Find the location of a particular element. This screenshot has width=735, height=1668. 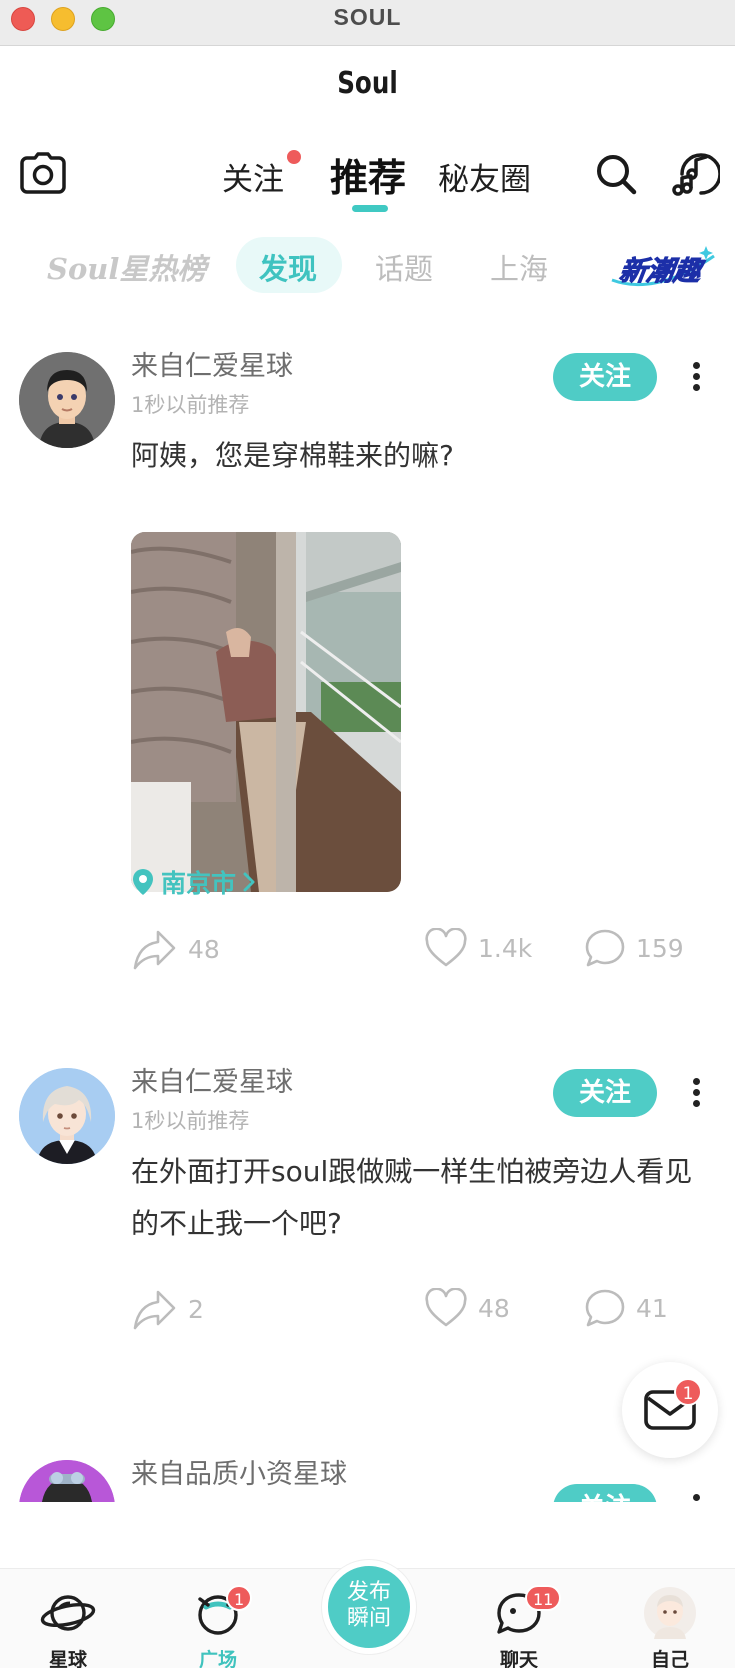

music-icon is located at coordinates (695, 176).